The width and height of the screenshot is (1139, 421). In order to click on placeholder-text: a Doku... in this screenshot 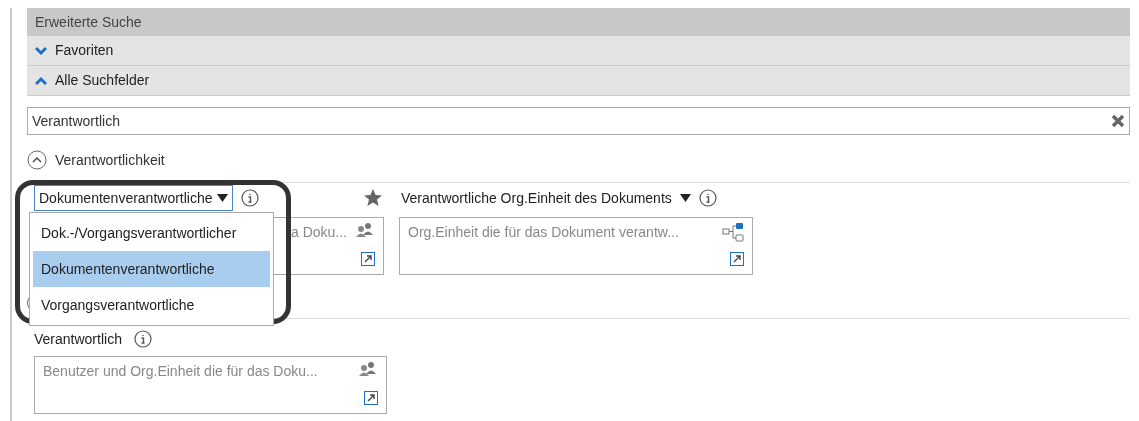, I will do `click(318, 232)`.